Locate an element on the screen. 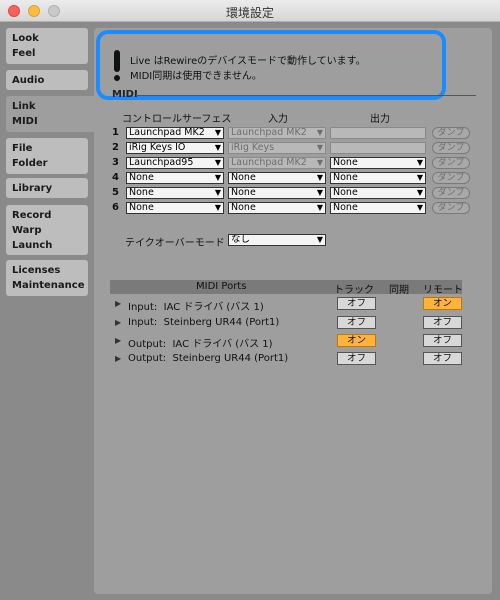 This screenshot has width=500, height=600. window-title: 環境設定 is located at coordinates (249, 13).